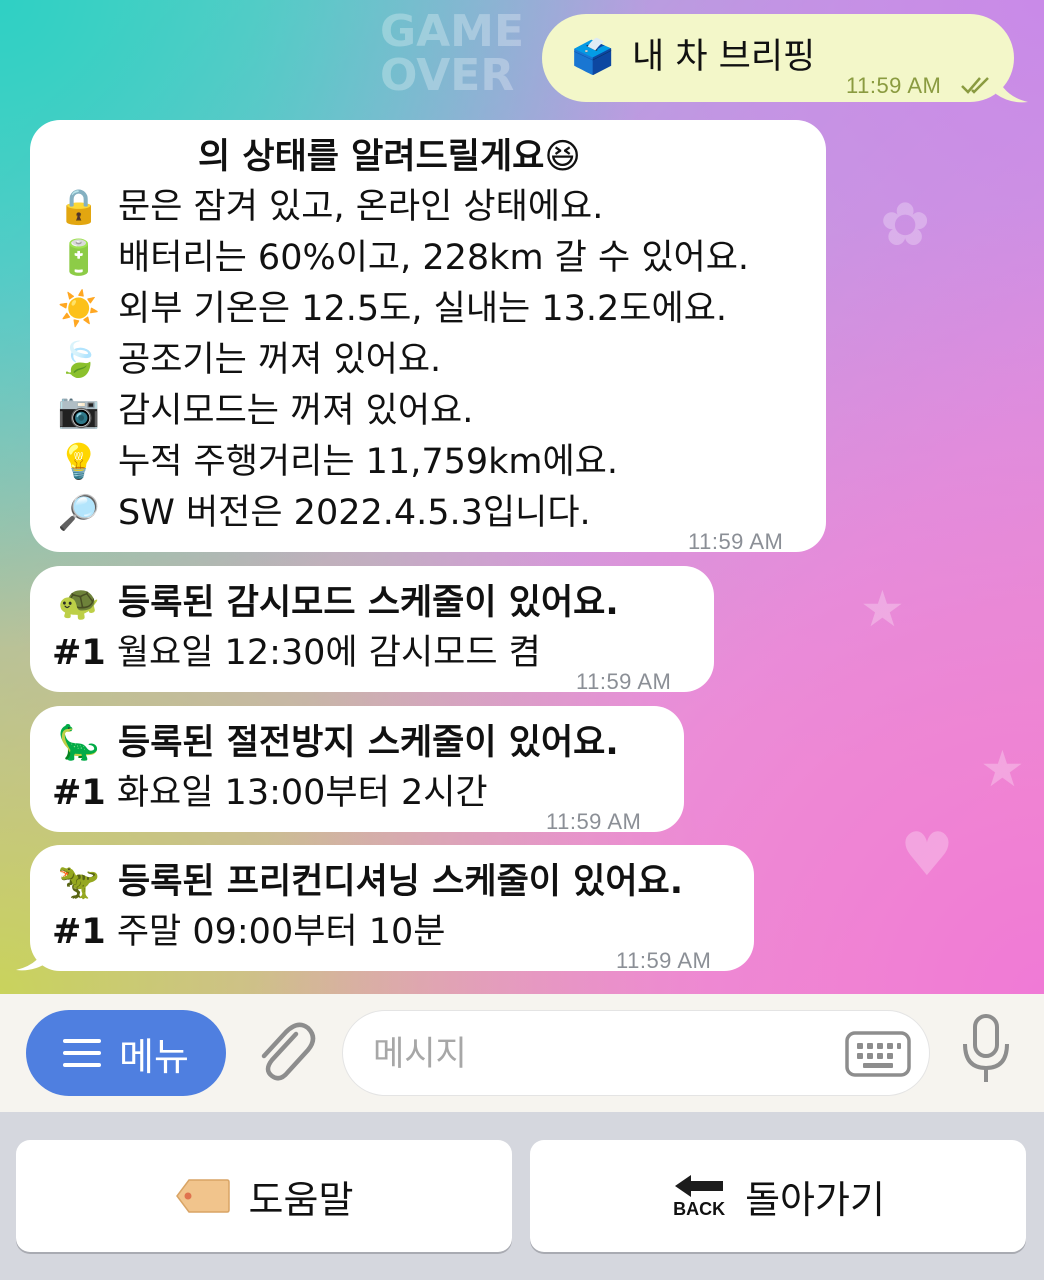  What do you see at coordinates (79, 258) in the screenshot?
I see `battery-icon: 🔋` at bounding box center [79, 258].